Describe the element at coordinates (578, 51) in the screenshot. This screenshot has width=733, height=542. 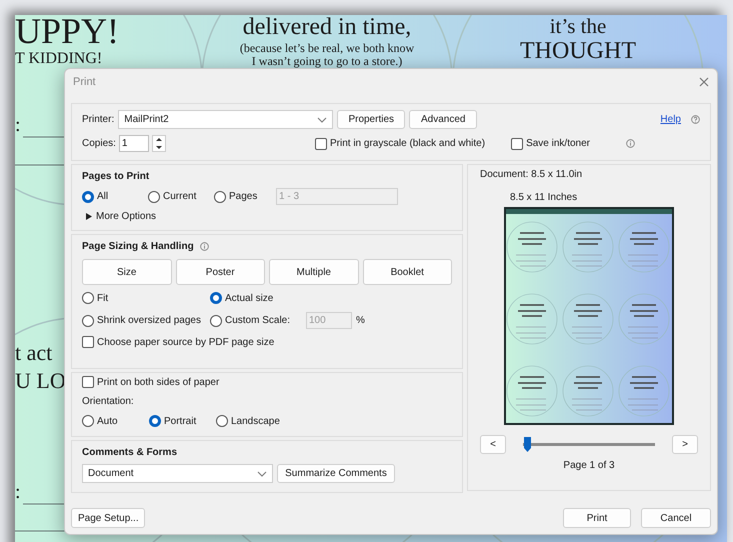
I see `document-text: THOUGHT` at that location.